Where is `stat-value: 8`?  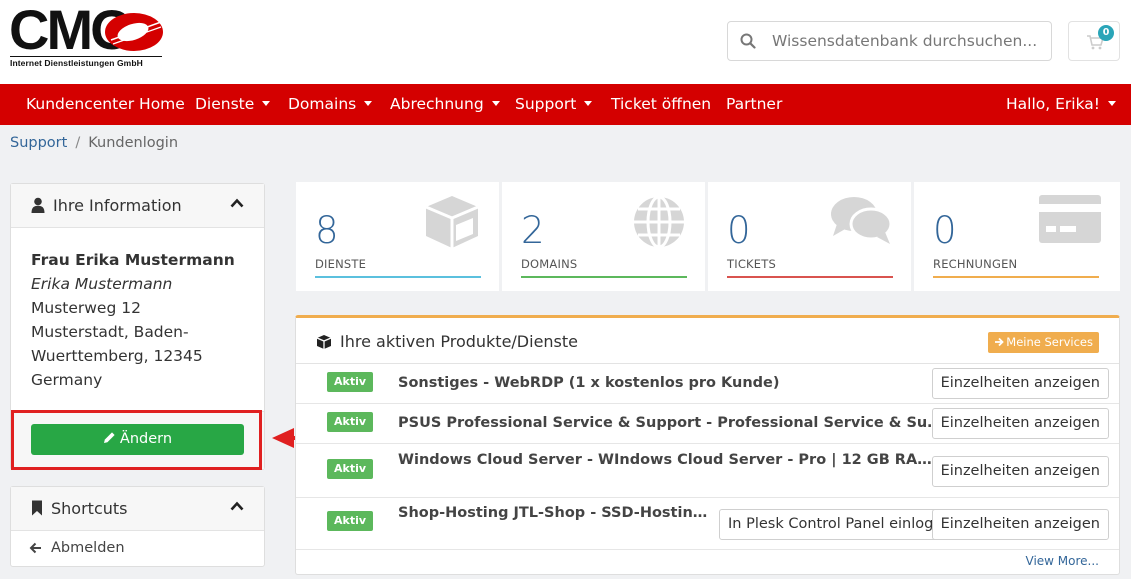 stat-value: 8 is located at coordinates (327, 230).